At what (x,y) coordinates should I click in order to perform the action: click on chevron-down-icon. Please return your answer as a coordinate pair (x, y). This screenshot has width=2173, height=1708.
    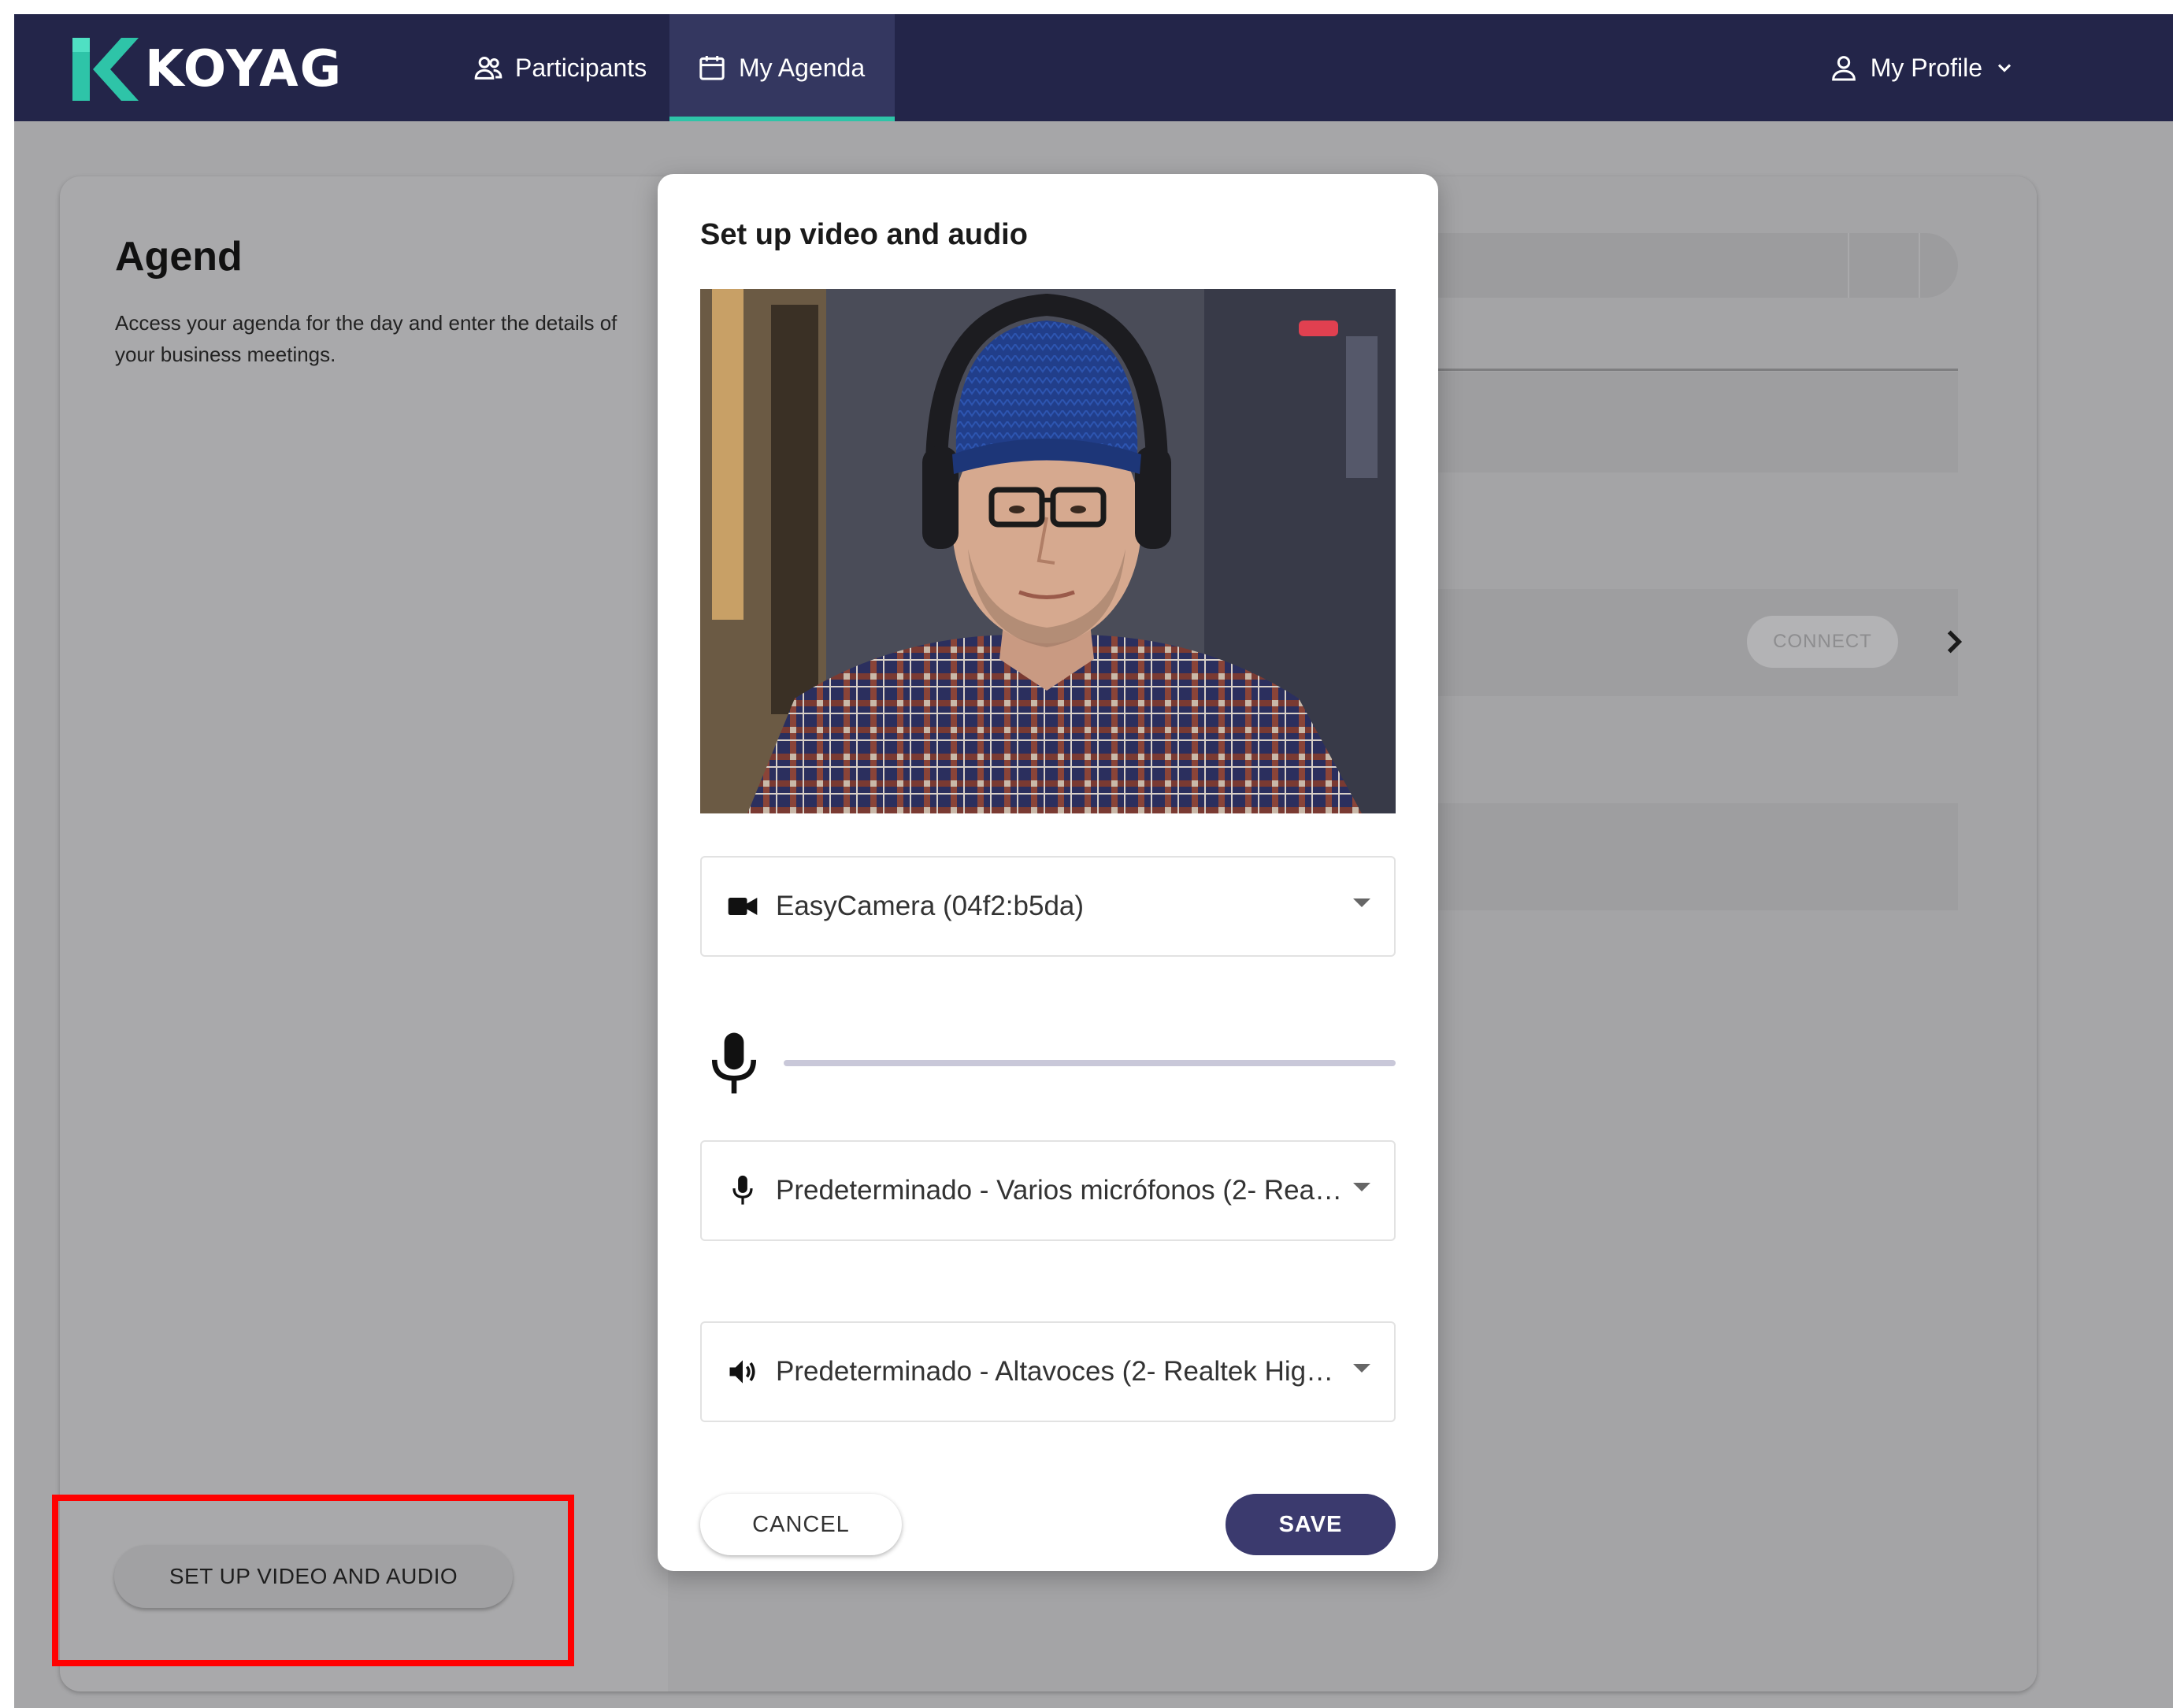
    Looking at the image, I should click on (2004, 68).